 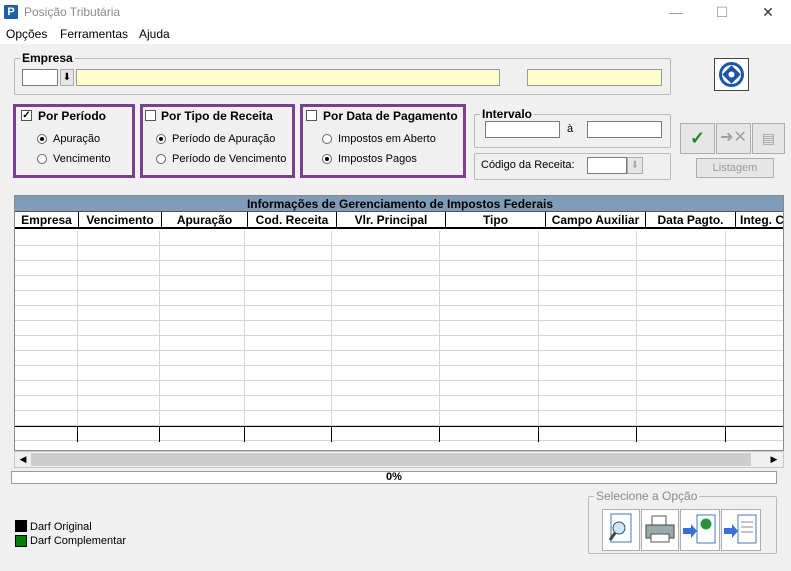 I want to click on por-tipo-checkbox, so click(x=150, y=115).